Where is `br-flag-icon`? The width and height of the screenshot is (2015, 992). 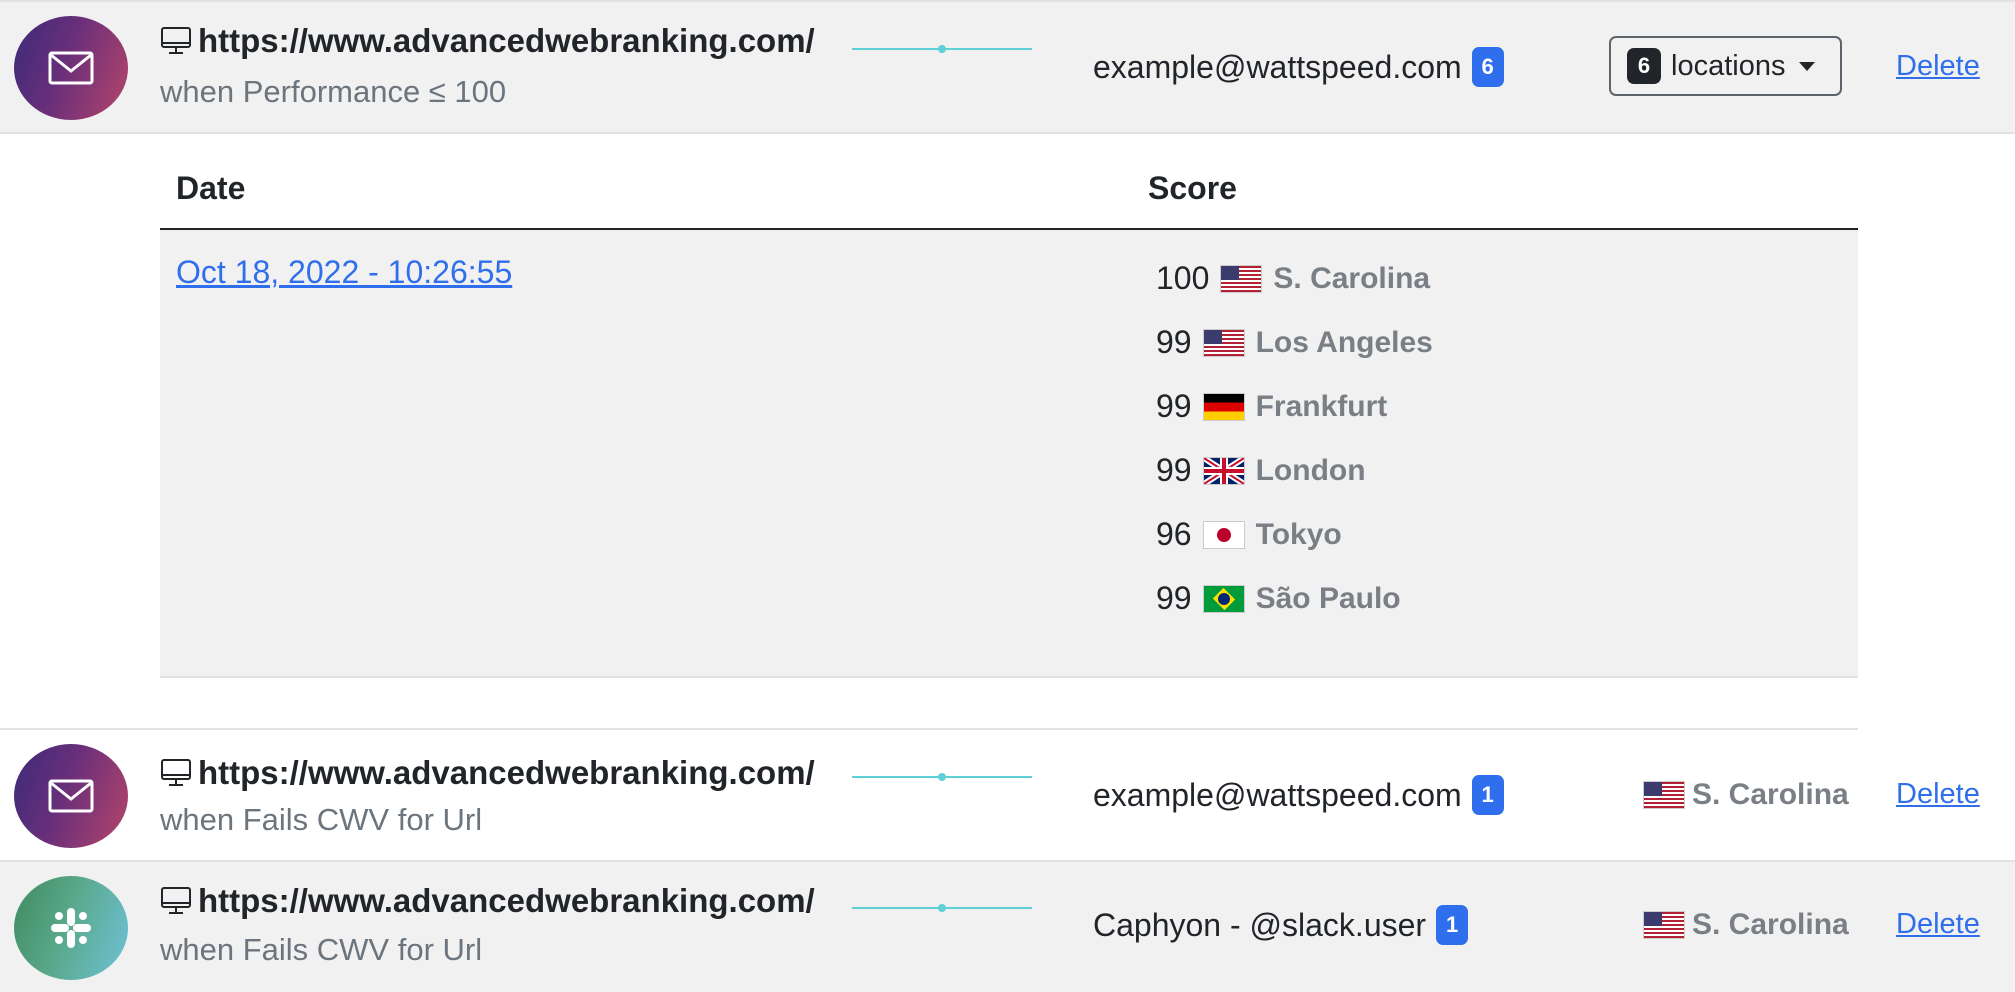 br-flag-icon is located at coordinates (1223, 598).